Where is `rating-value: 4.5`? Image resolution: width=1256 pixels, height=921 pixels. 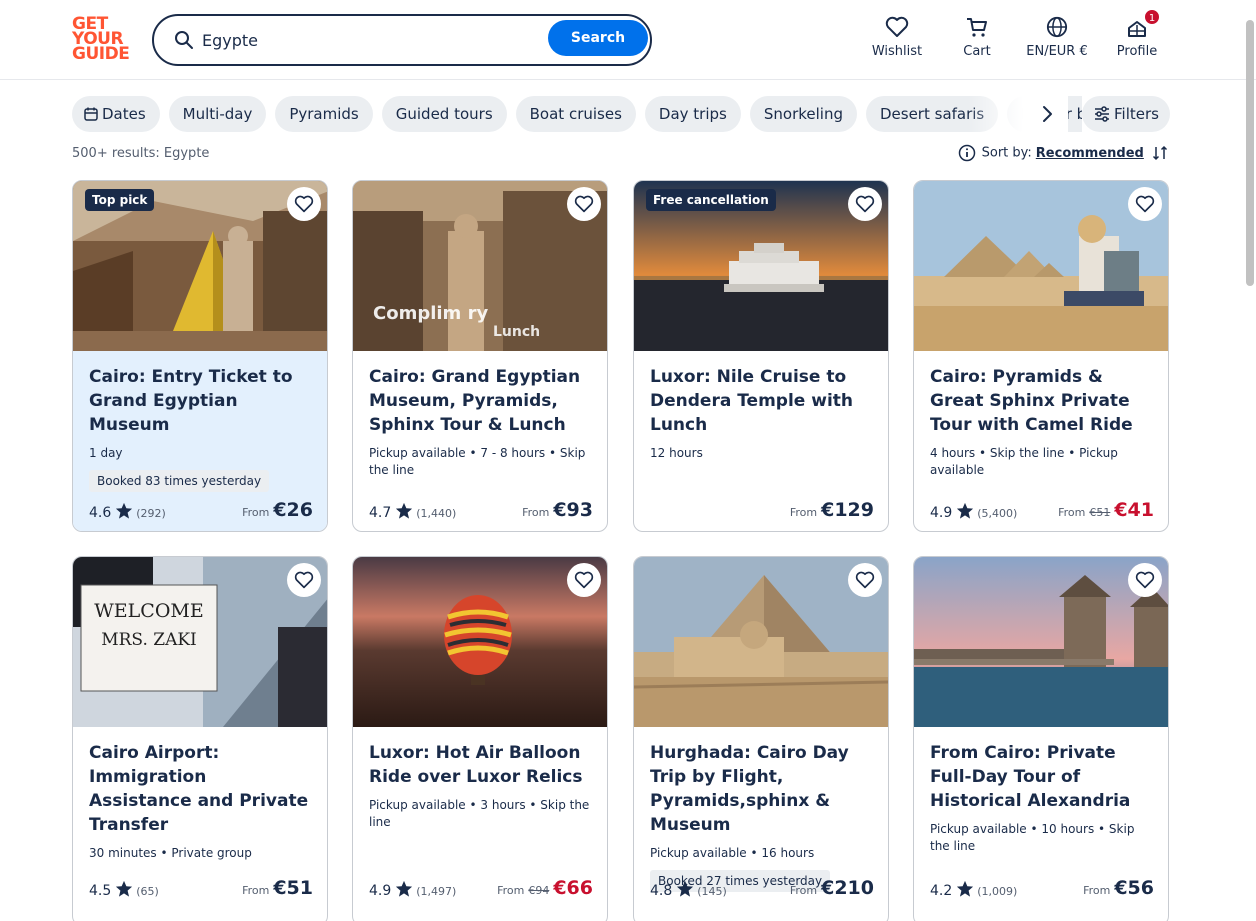
rating-value: 4.5 is located at coordinates (100, 891).